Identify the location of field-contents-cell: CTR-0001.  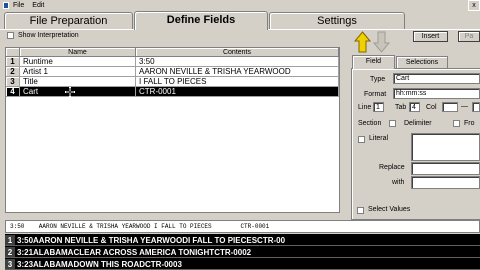
(237, 92).